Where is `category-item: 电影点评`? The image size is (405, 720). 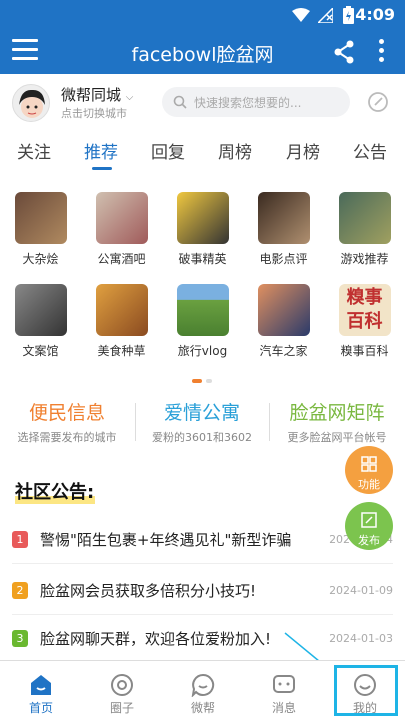 category-item: 电影点评 is located at coordinates (283, 229).